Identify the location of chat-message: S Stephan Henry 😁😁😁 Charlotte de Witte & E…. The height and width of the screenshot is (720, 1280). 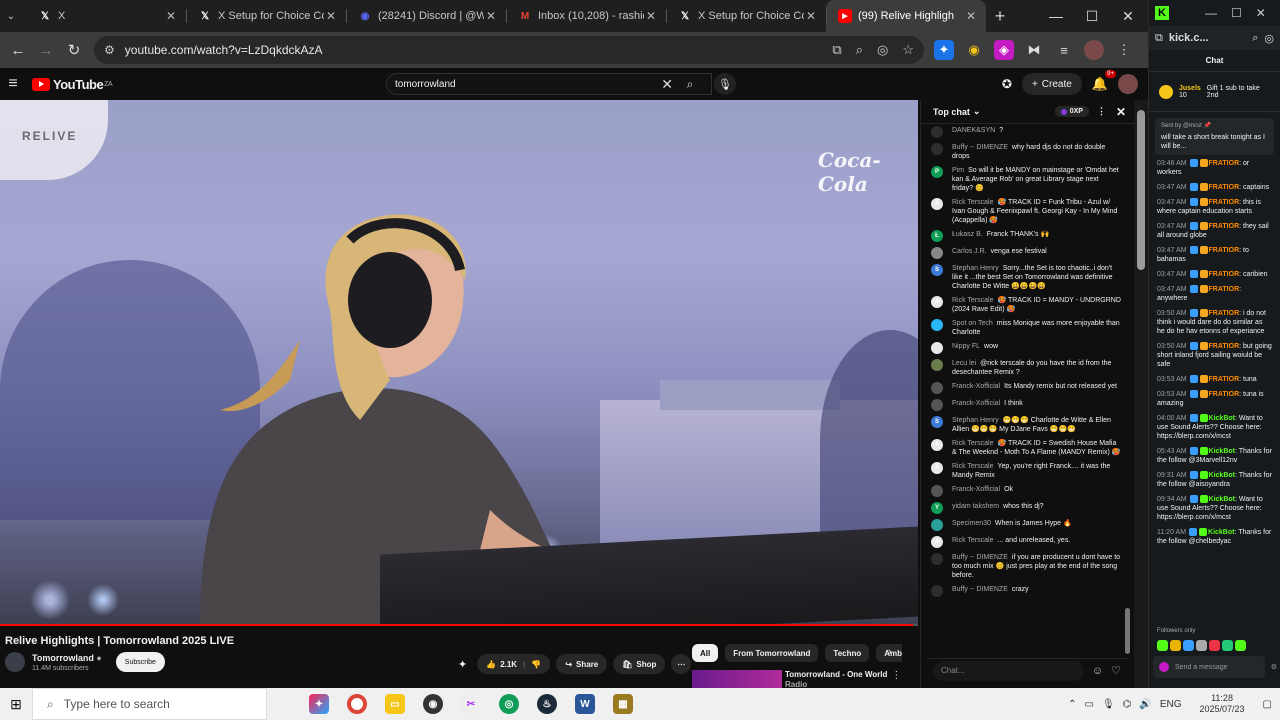
(1026, 425).